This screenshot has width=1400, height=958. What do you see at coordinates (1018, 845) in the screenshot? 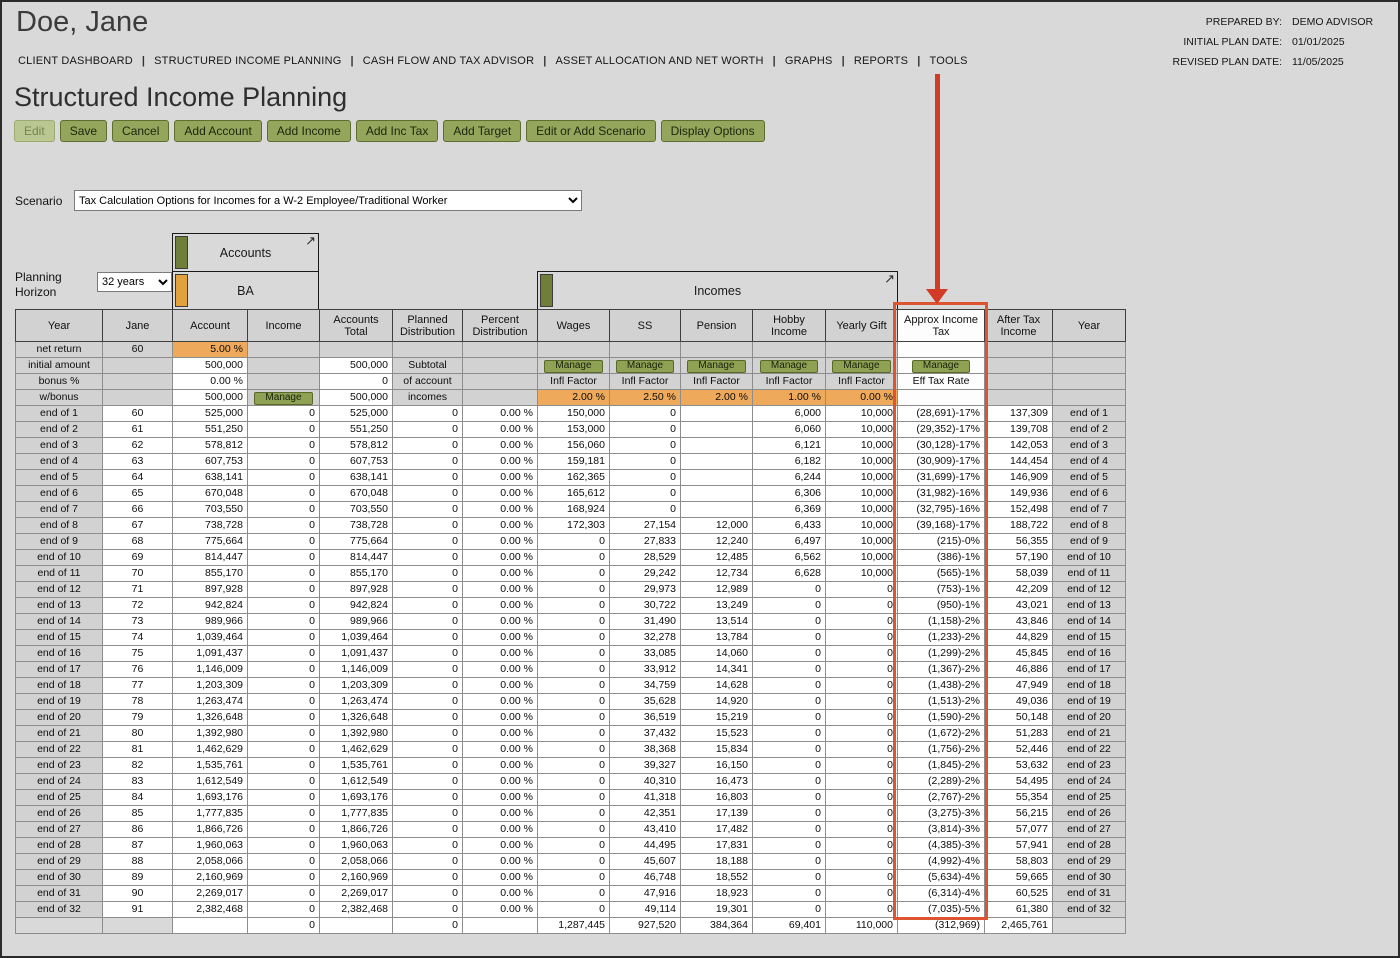
I see `cell: 57,941` at bounding box center [1018, 845].